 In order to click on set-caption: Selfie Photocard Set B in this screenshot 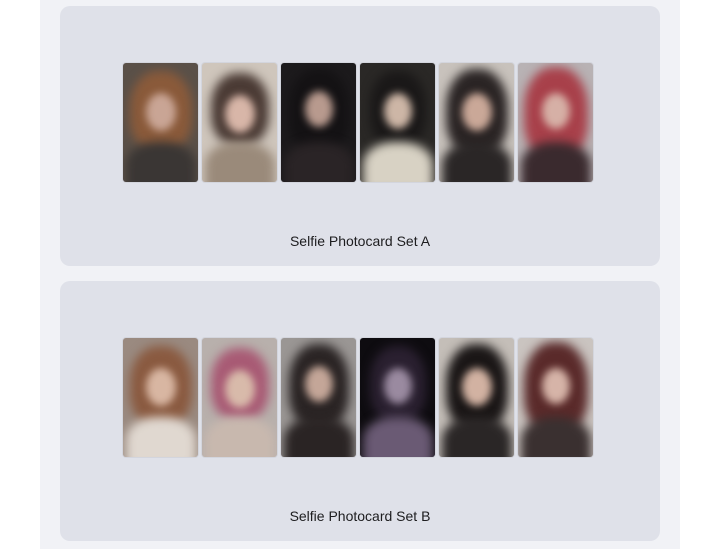, I will do `click(360, 516)`.